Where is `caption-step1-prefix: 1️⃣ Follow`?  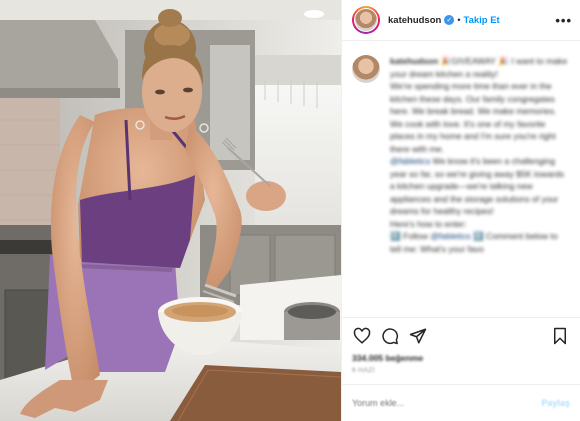
caption-step1-prefix: 1️⃣ Follow is located at coordinates (410, 236).